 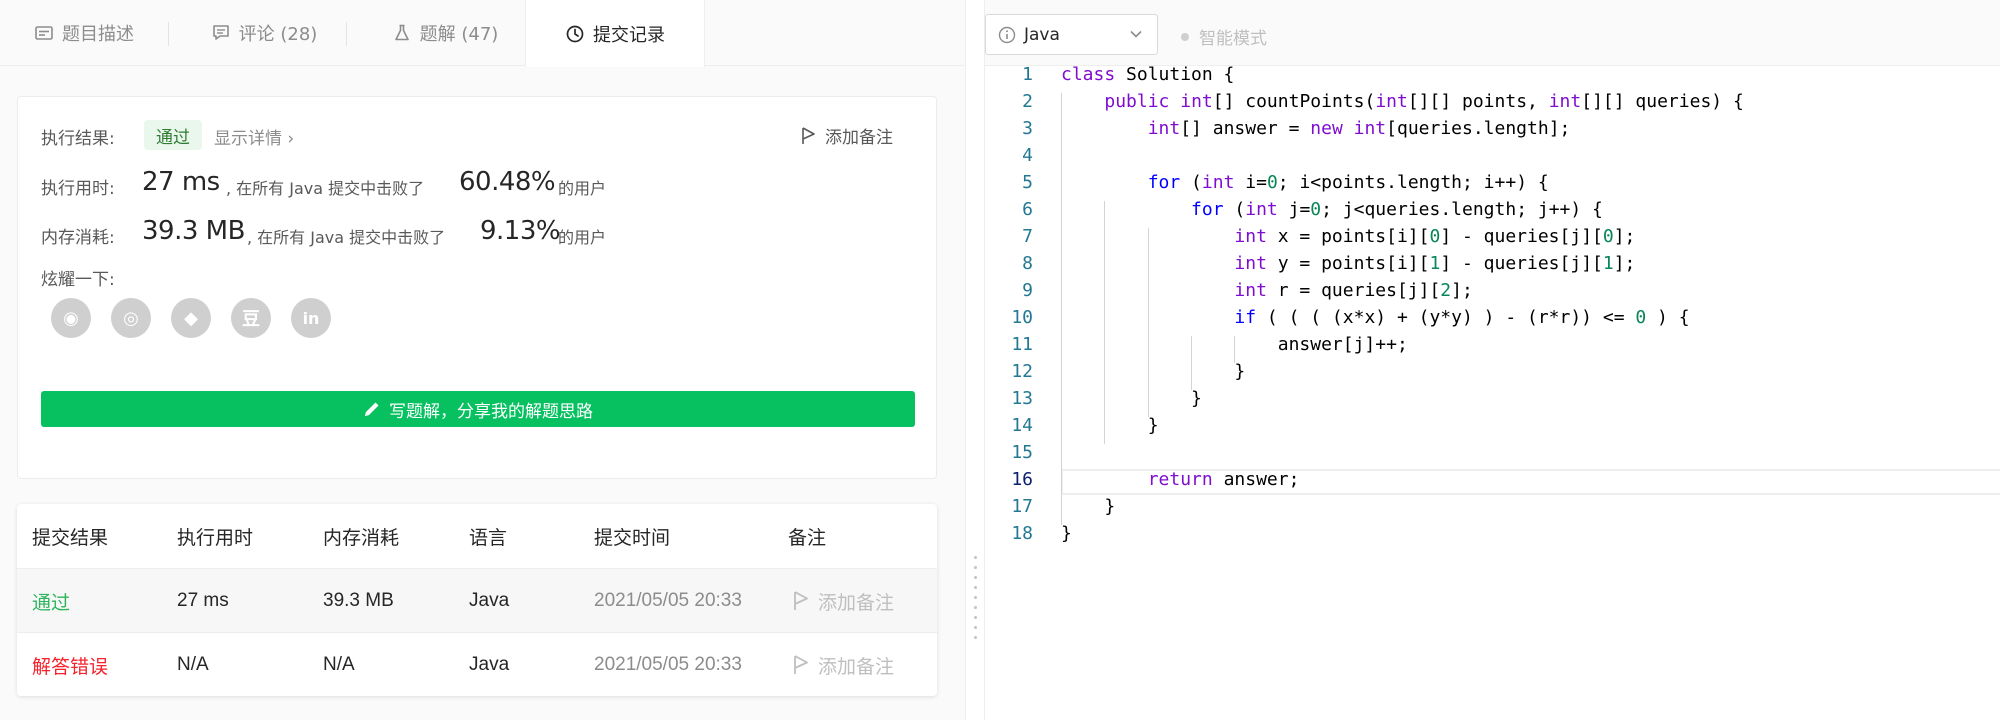 What do you see at coordinates (1022, 425) in the screenshot?
I see `line-number: 14` at bounding box center [1022, 425].